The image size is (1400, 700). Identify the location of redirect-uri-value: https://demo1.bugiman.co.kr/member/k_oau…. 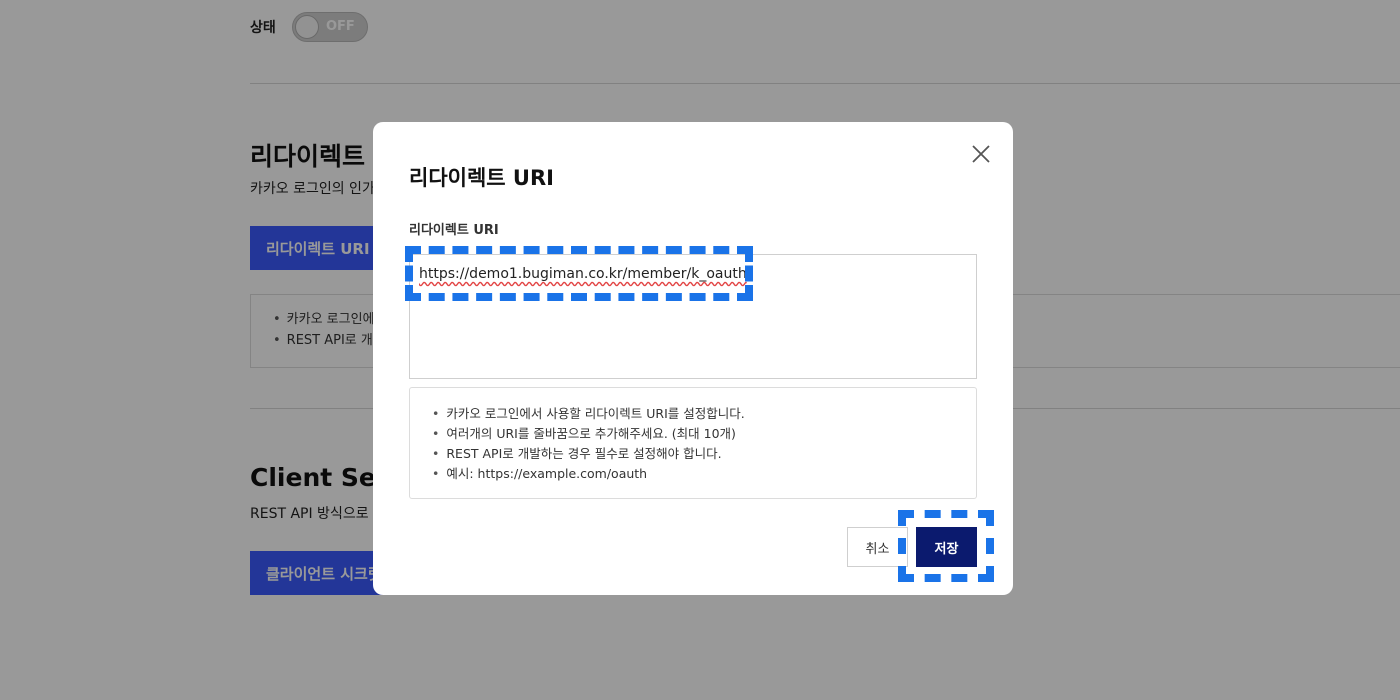
(583, 274).